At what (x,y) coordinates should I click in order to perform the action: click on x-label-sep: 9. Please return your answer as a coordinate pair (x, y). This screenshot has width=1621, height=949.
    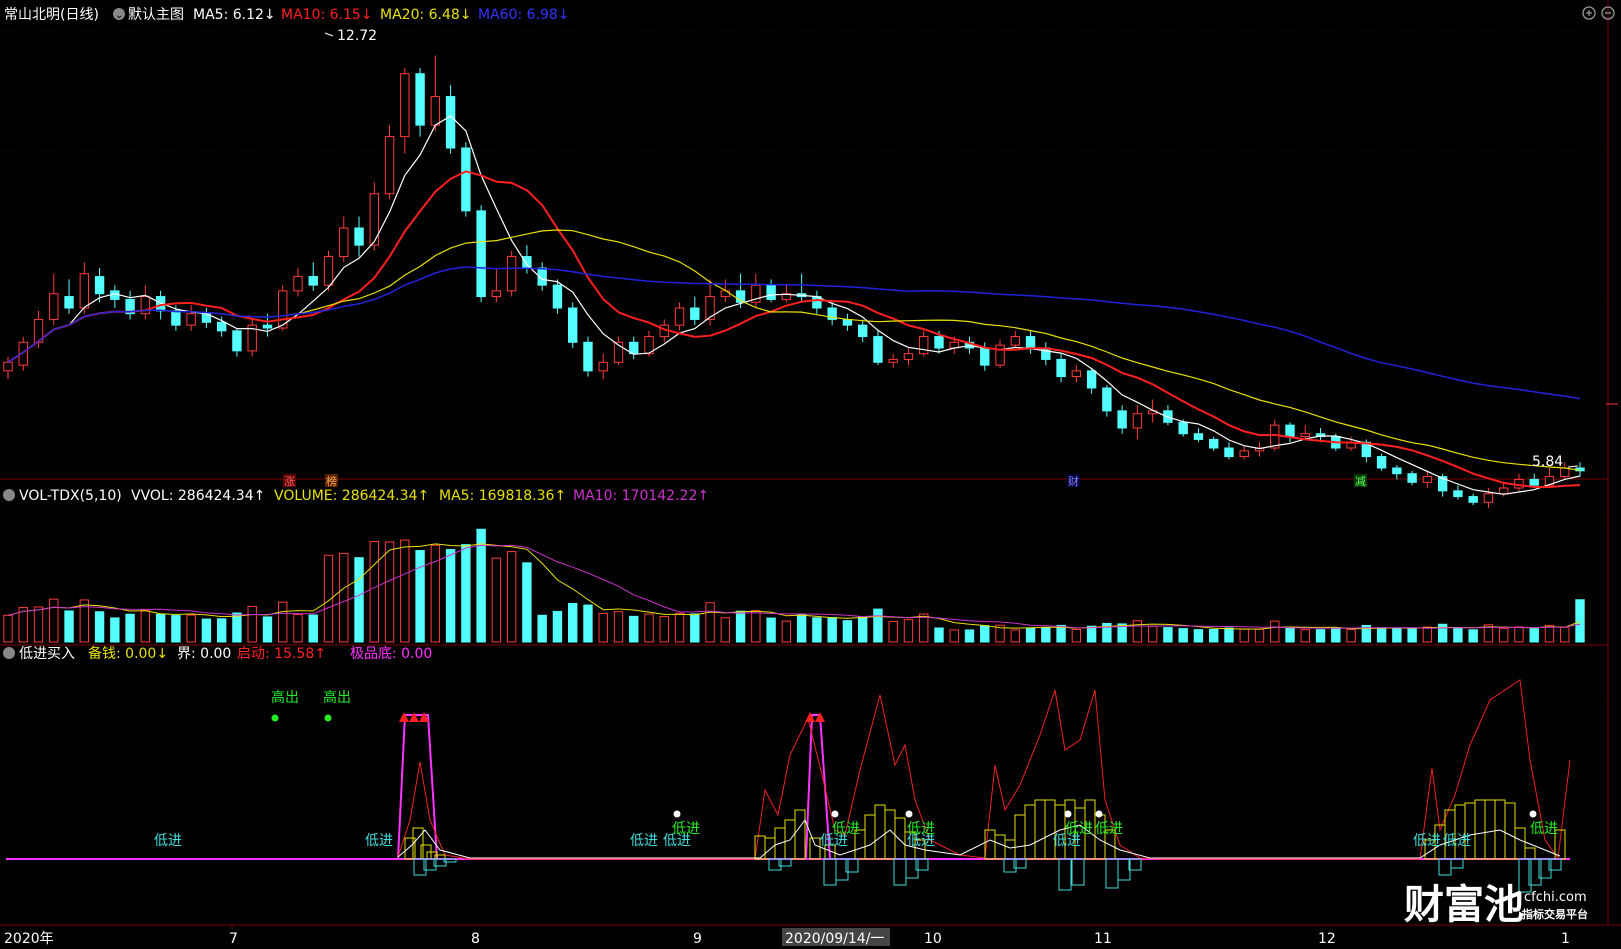
    Looking at the image, I should click on (697, 939).